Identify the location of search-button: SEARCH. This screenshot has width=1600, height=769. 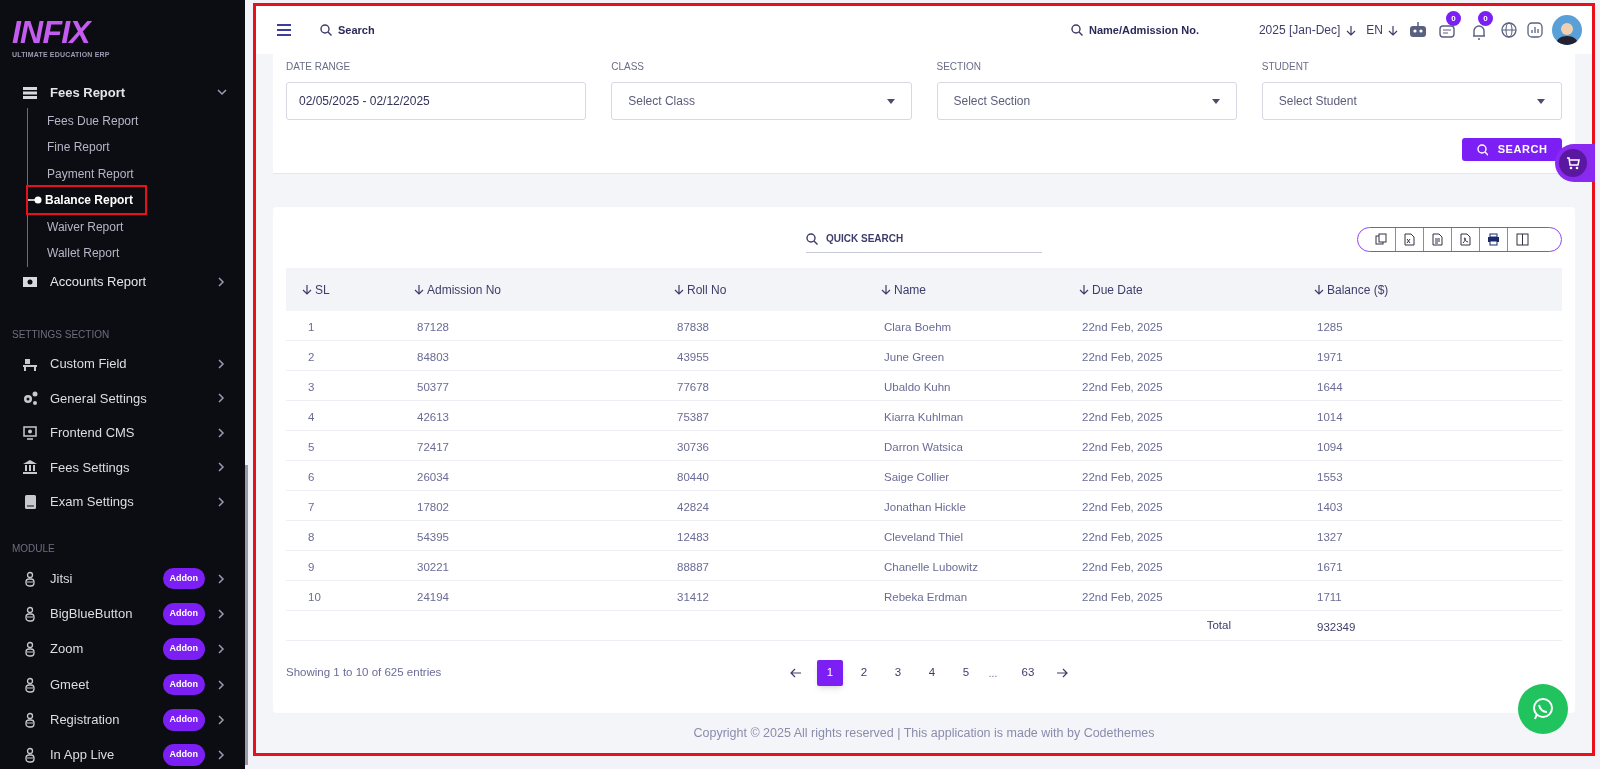
(1512, 149).